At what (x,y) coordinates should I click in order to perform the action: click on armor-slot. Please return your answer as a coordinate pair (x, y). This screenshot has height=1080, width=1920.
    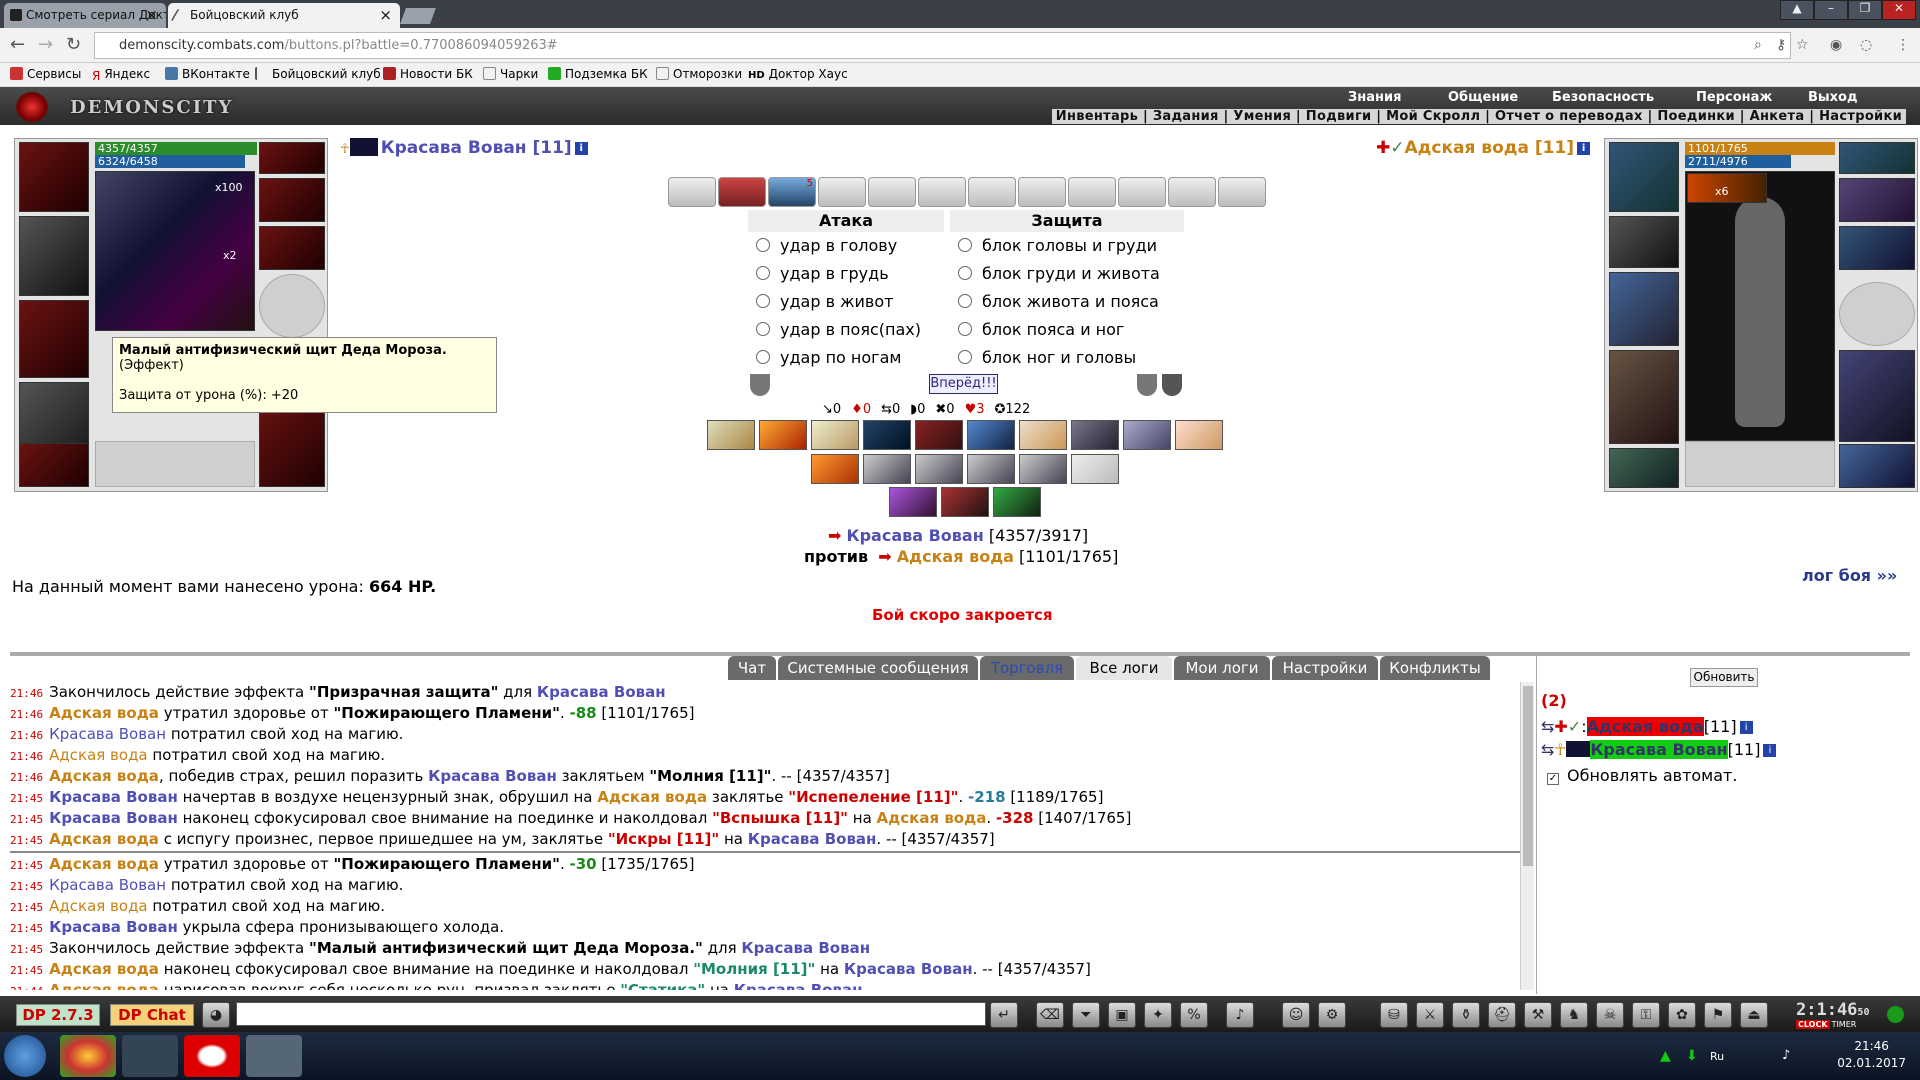
    Looking at the image, I should click on (1644, 397).